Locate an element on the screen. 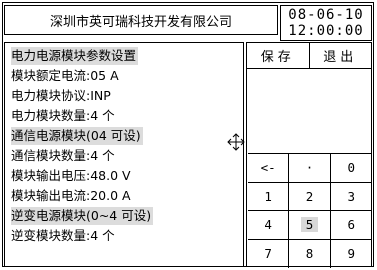 The width and height of the screenshot is (377, 270). key-label: 9 is located at coordinates (351, 254).